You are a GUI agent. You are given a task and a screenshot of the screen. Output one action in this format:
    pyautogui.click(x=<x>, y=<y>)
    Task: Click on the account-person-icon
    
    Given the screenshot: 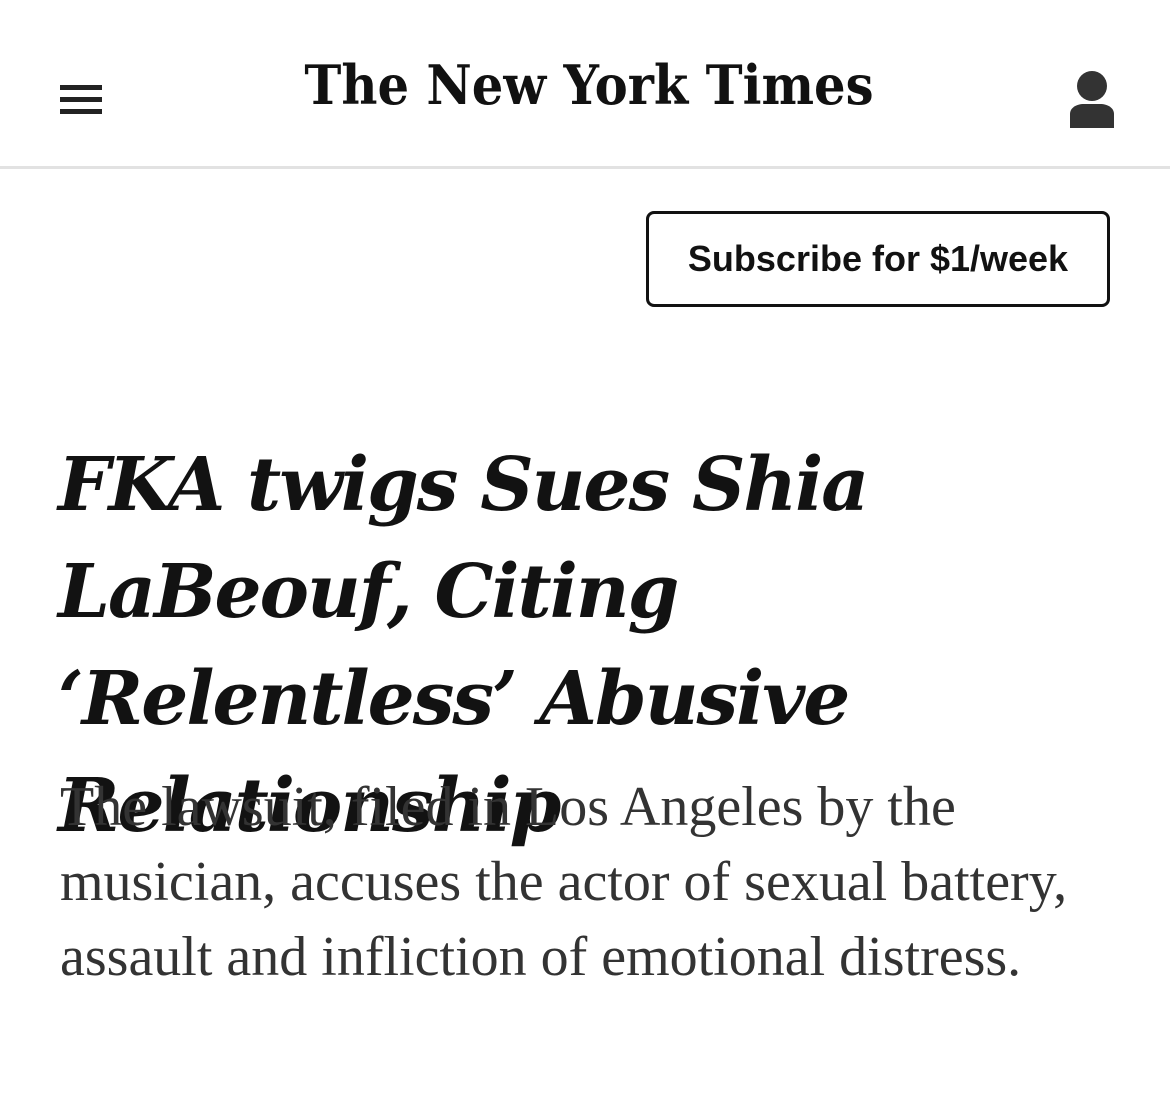 What is the action you would take?
    pyautogui.click(x=1092, y=101)
    